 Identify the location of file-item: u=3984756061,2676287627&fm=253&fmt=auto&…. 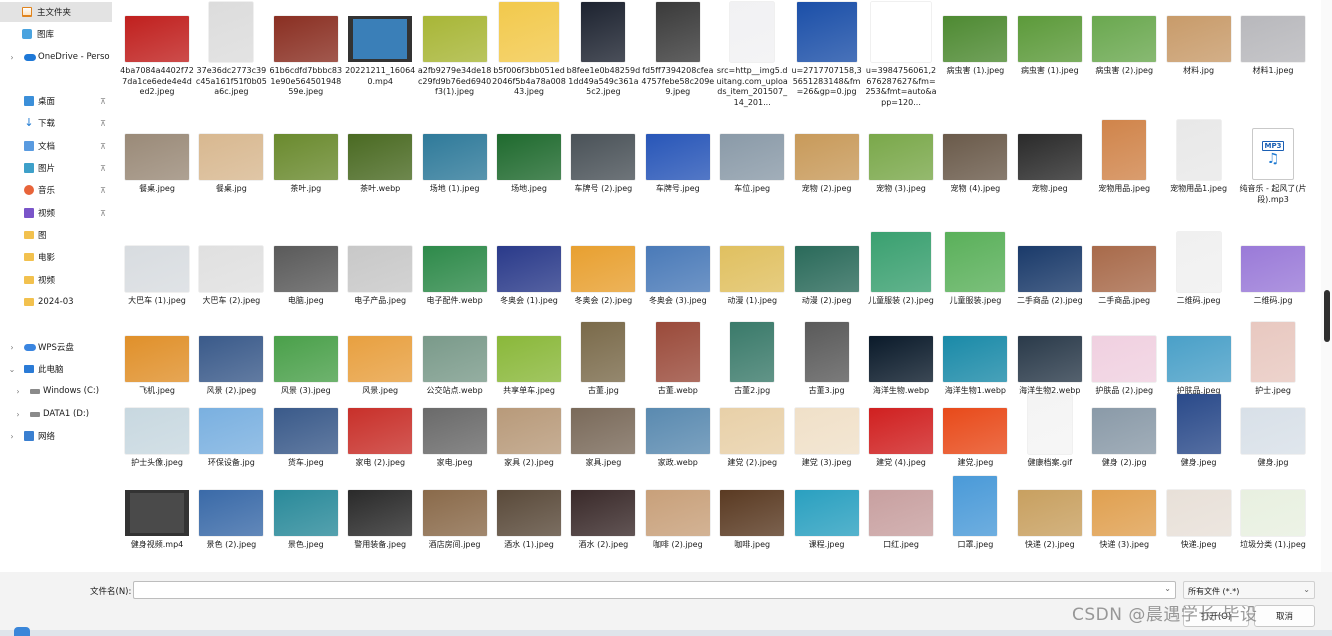
(901, 55).